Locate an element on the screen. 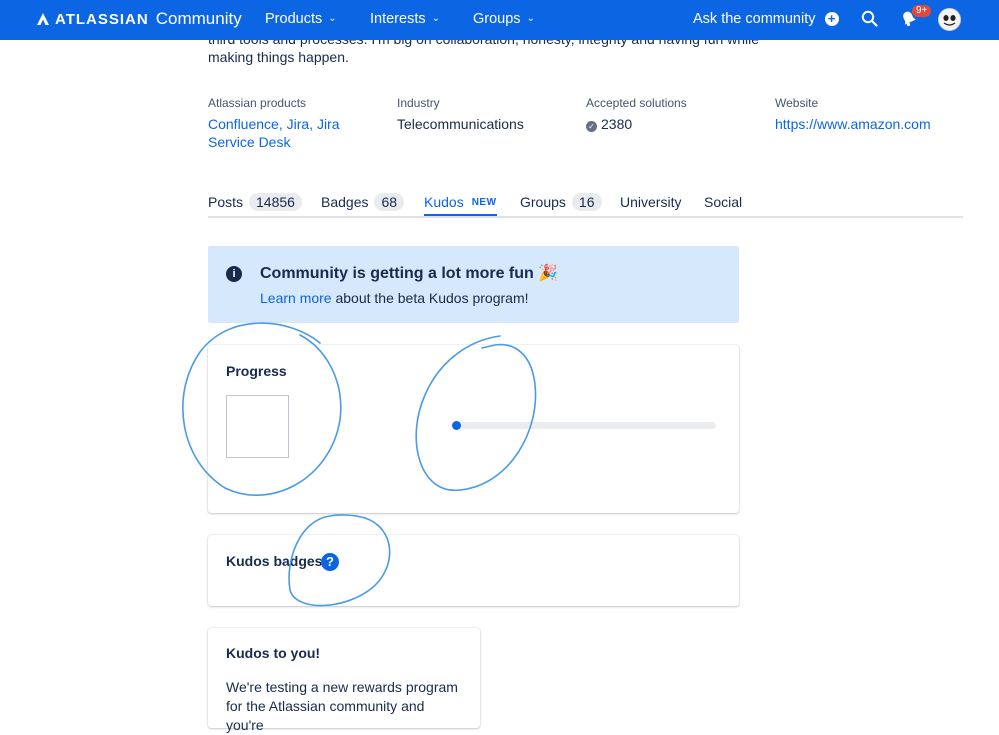  tab-kudos: Kudos NEW is located at coordinates (460, 202).